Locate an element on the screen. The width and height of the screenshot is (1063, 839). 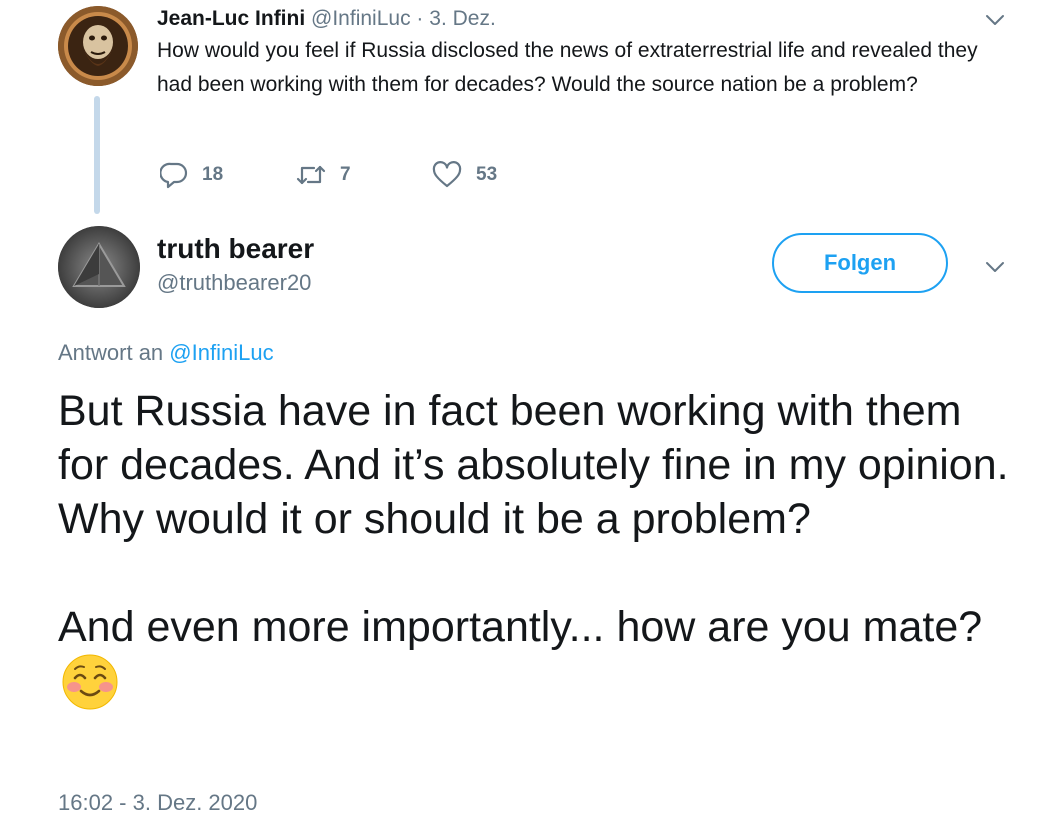
parent-author-handle: @InfiniLuc is located at coordinates (361, 18).